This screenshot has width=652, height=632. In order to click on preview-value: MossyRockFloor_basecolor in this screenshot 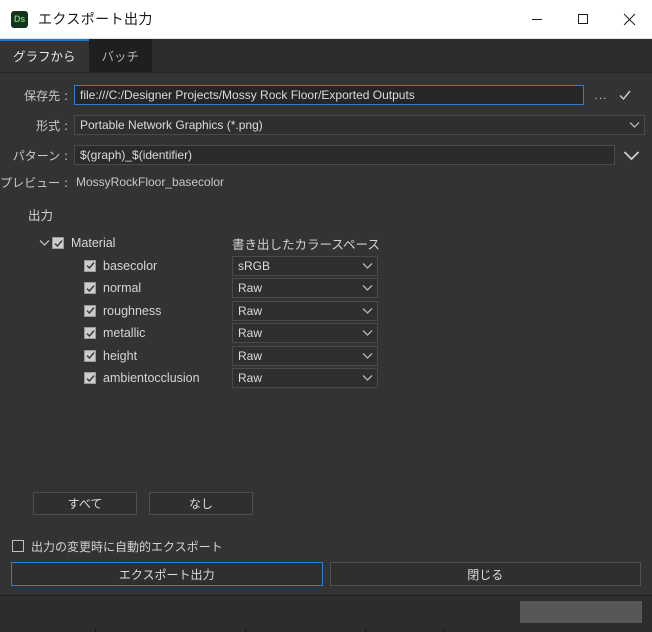, I will do `click(150, 182)`.